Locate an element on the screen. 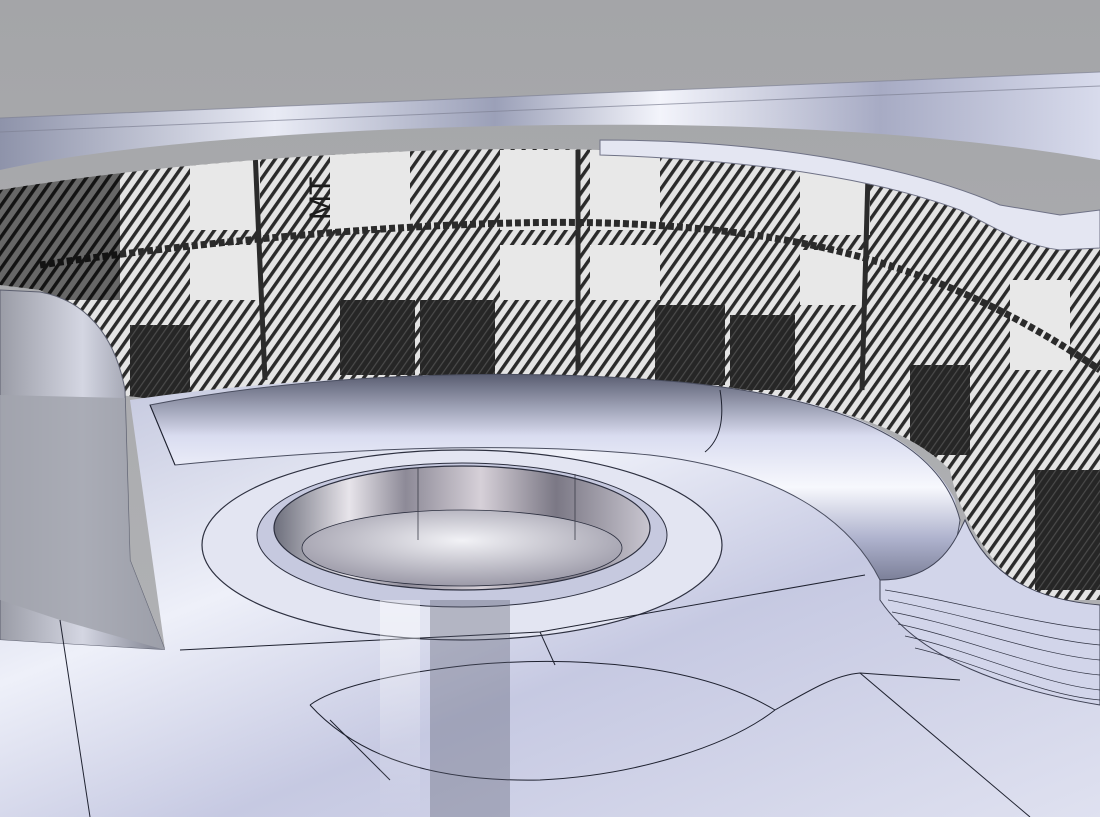 This screenshot has width=1100, height=817. floor-highlight is located at coordinates (470, 708).